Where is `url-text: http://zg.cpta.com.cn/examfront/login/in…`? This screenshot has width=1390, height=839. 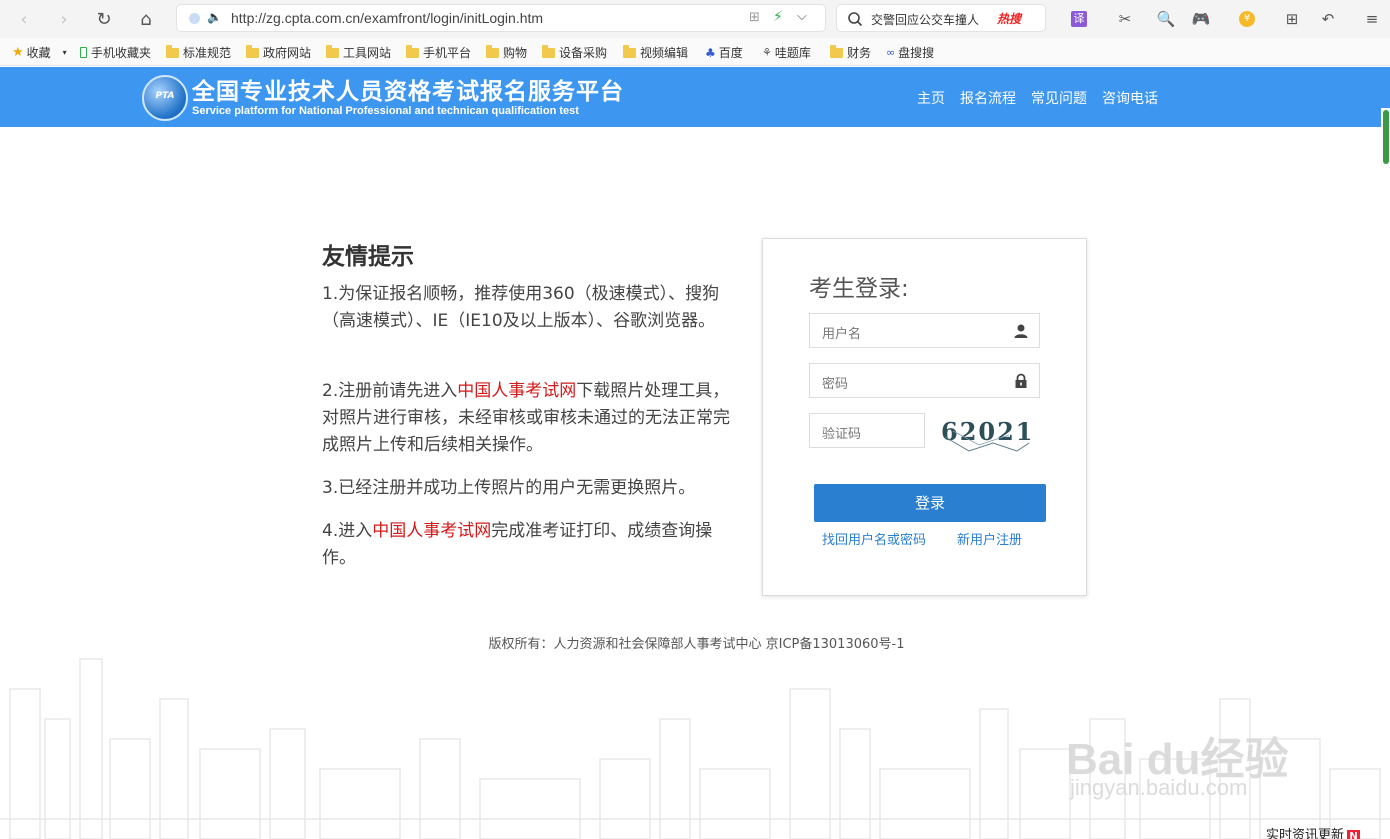
url-text: http://zg.cpta.com.cn/examfront/login/in… is located at coordinates (387, 18).